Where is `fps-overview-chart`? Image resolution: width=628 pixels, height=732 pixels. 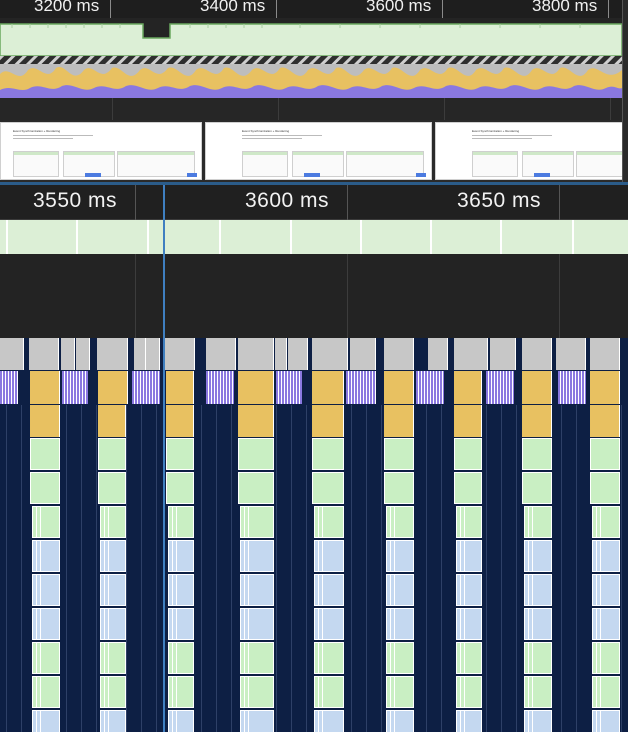
fps-overview-chart is located at coordinates (311, 37).